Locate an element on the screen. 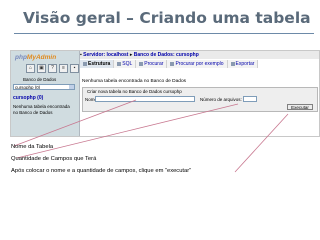 The height and width of the screenshot is (240, 320). slide-title: Visão geral – Criando uma tabela is located at coordinates (167, 18).